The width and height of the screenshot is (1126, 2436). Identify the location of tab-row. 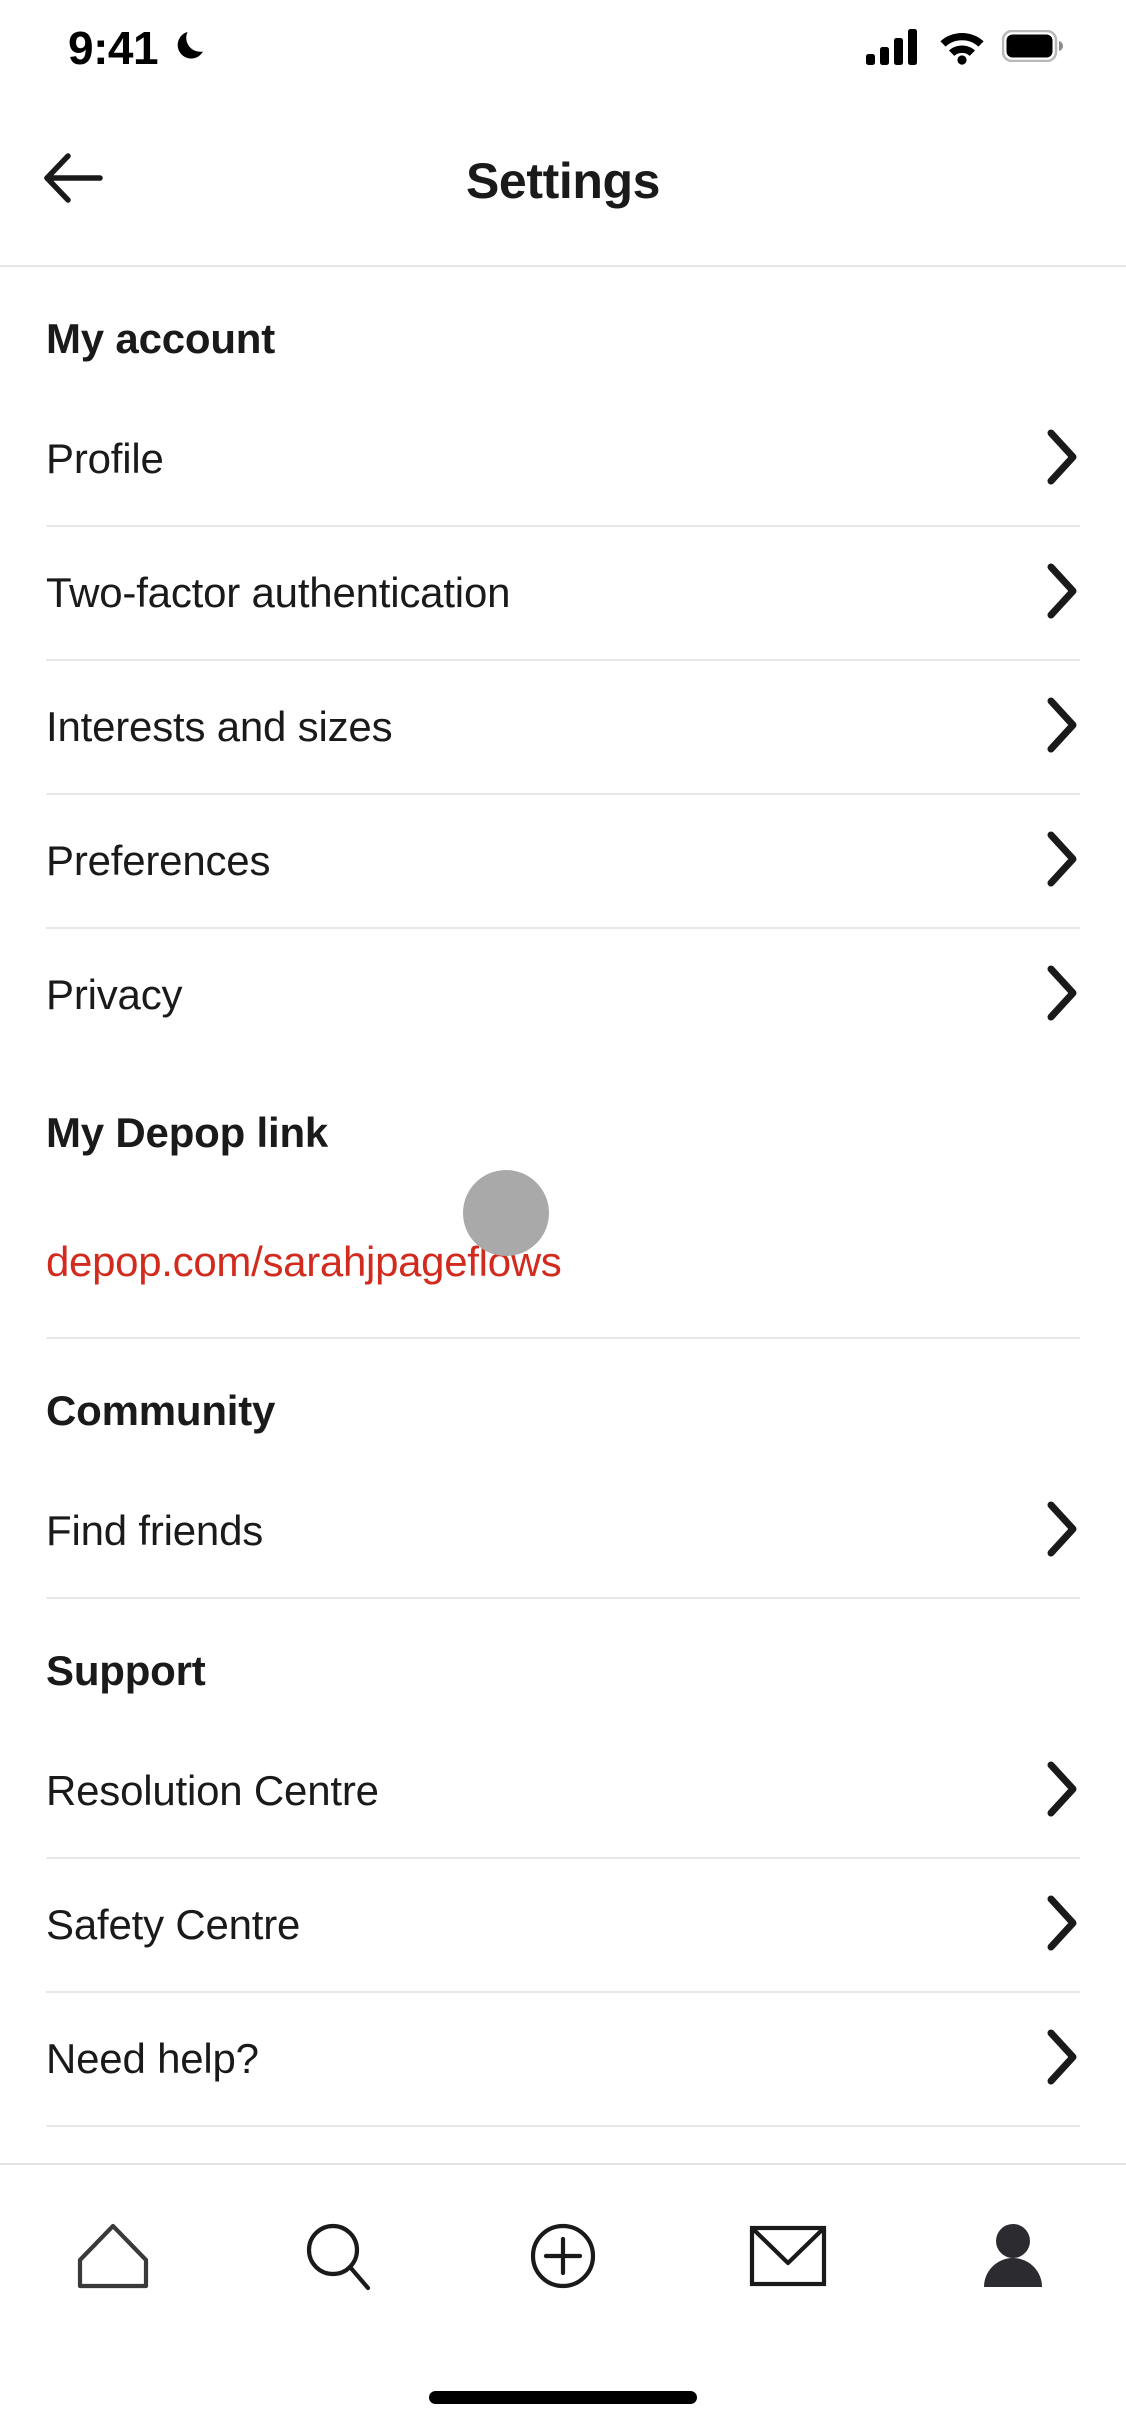
(563, 2258).